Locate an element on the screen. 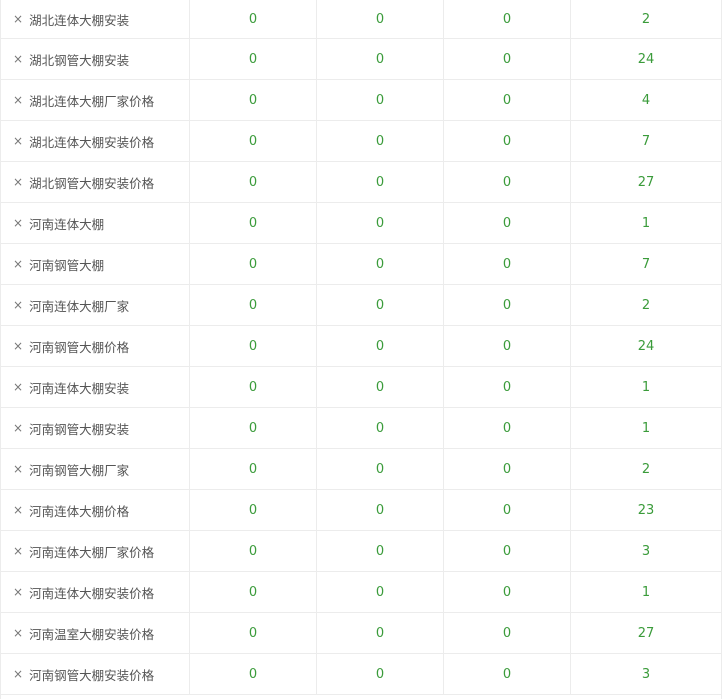 This screenshot has width=723, height=699. keyword-cell: × 河南连体大棚厂家价格 is located at coordinates (95, 551).